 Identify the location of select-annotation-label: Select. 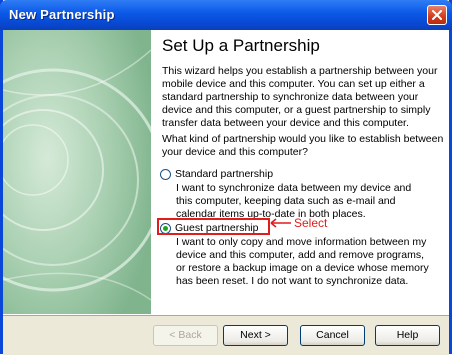
(311, 223).